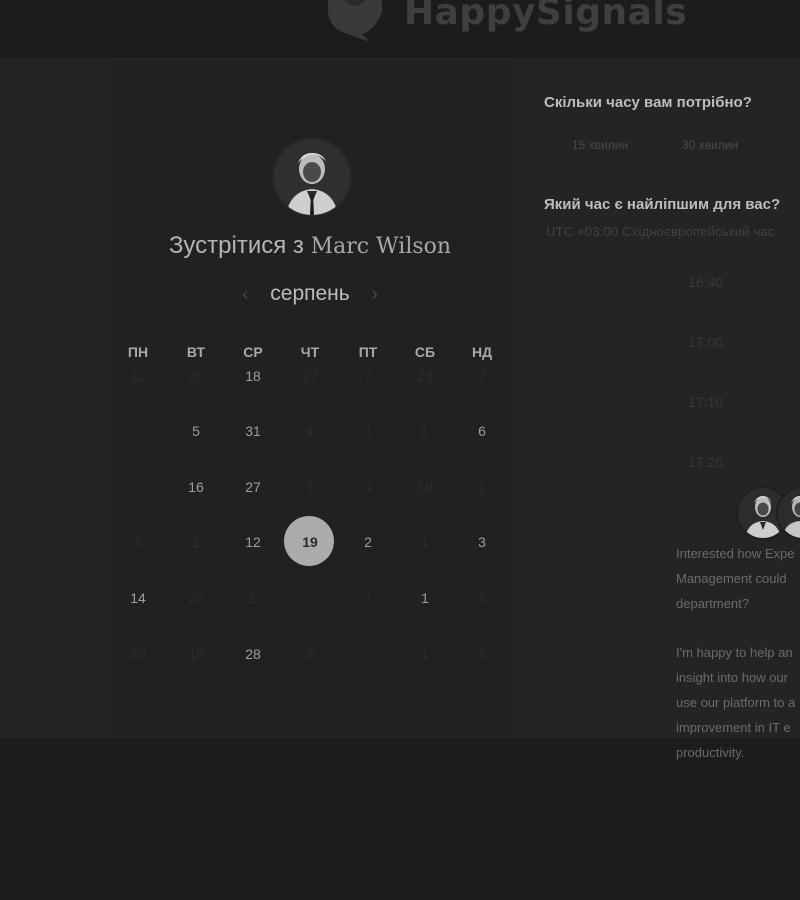  What do you see at coordinates (733, 727) in the screenshot?
I see `intro-line: improvement in IT e` at bounding box center [733, 727].